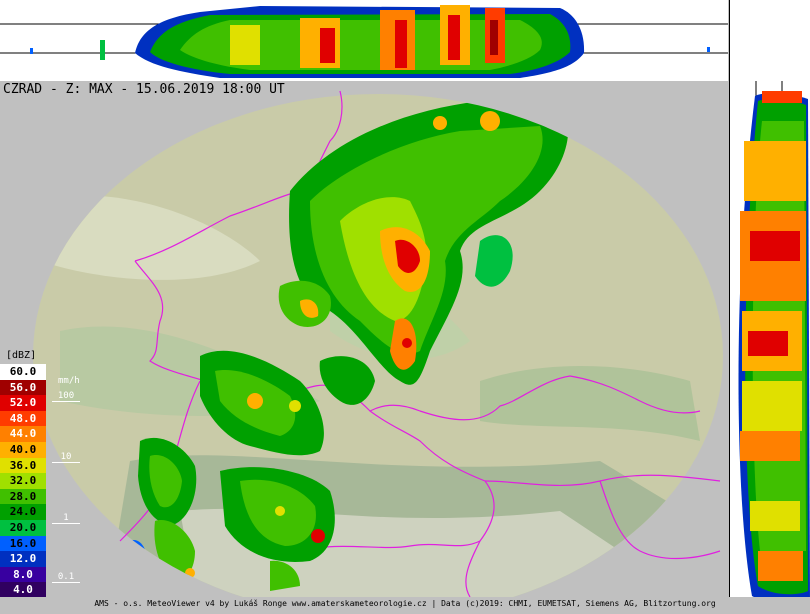 This screenshot has height=614, width=810. Describe the element at coordinates (23, 559) in the screenshot. I see `legend-row: 12.0` at that location.